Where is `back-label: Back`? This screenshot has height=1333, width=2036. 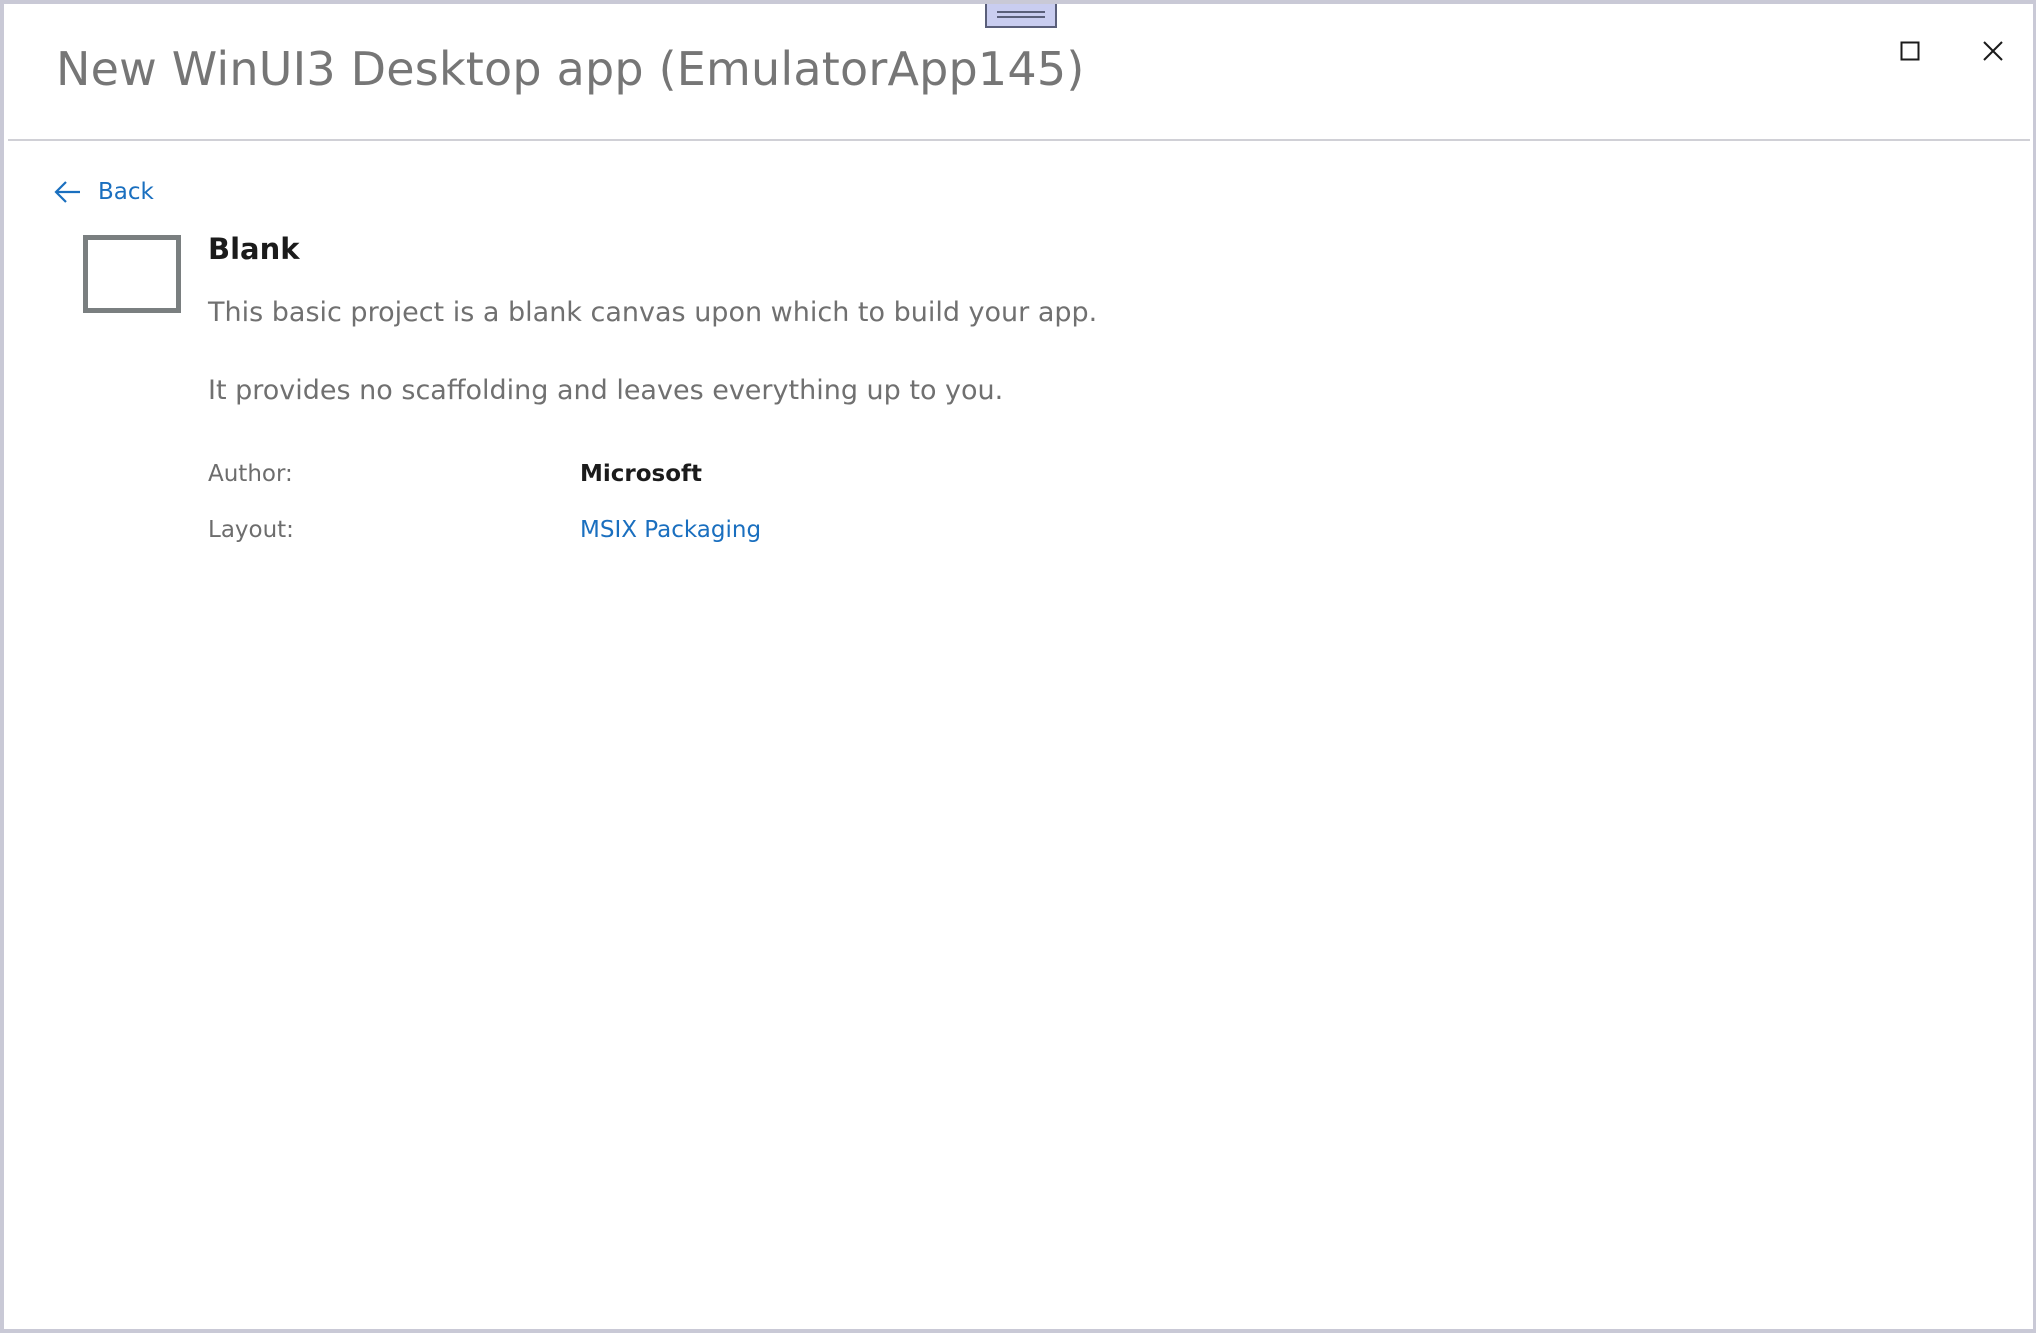 back-label: Back is located at coordinates (126, 192).